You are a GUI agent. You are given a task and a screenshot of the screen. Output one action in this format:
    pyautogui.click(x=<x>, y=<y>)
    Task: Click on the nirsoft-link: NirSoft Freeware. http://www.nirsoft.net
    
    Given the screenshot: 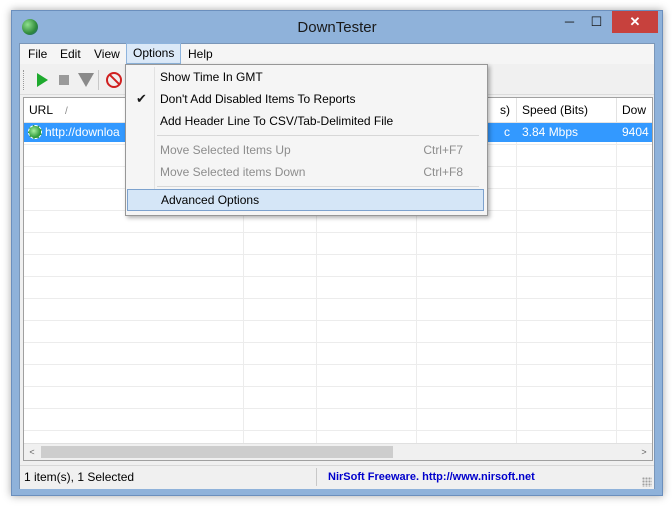 What is the action you would take?
    pyautogui.click(x=431, y=477)
    